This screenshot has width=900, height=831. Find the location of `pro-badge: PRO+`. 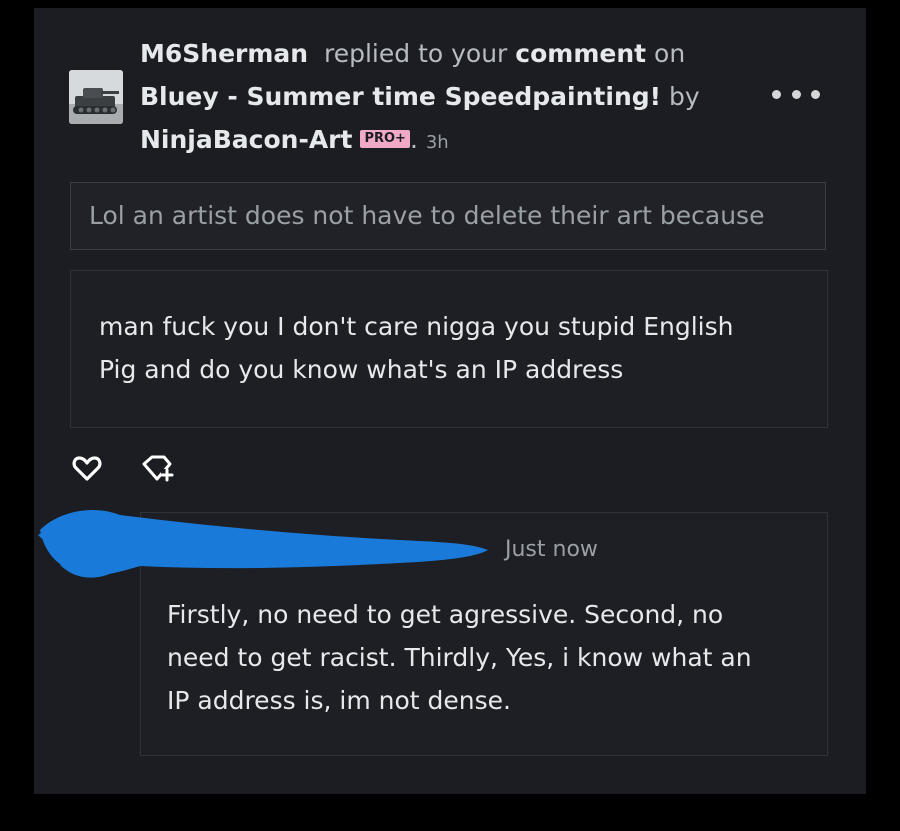

pro-badge: PRO+ is located at coordinates (385, 139).